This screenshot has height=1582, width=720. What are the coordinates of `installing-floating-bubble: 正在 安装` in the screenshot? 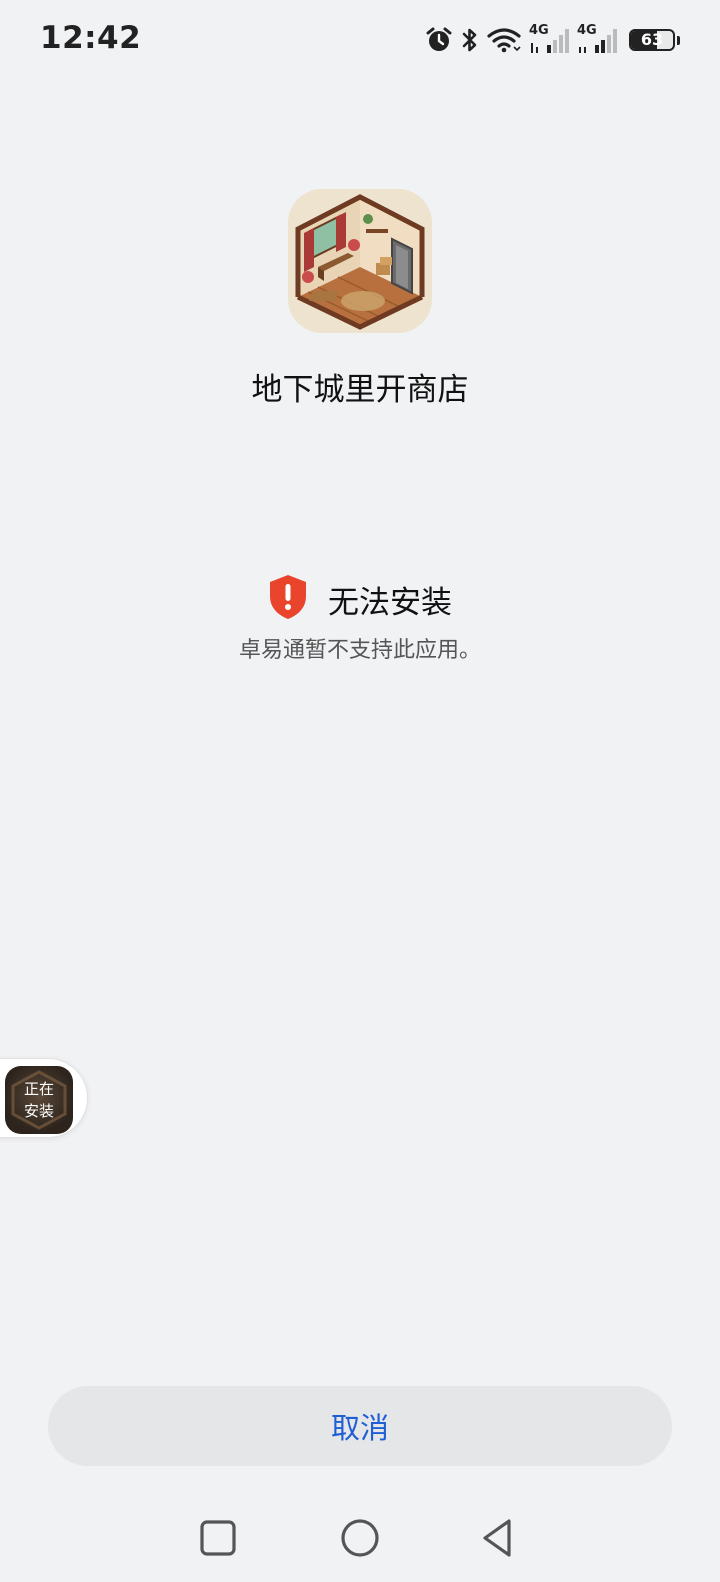 It's located at (44, 1098).